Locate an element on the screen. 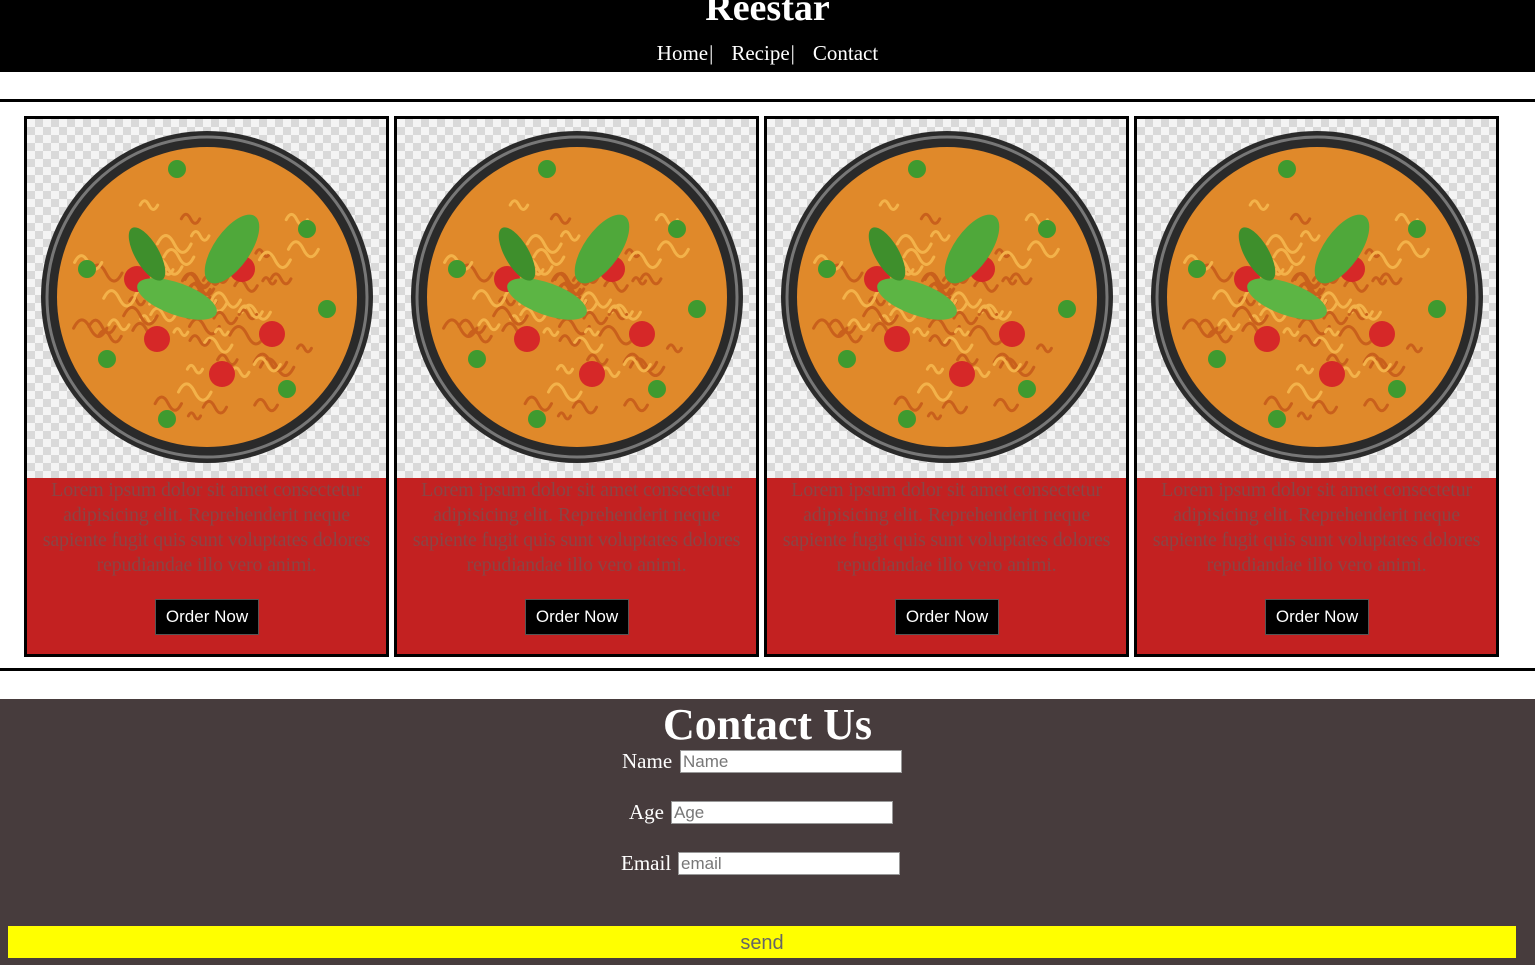 The image size is (1535, 965). email-label: Email is located at coordinates (646, 863).